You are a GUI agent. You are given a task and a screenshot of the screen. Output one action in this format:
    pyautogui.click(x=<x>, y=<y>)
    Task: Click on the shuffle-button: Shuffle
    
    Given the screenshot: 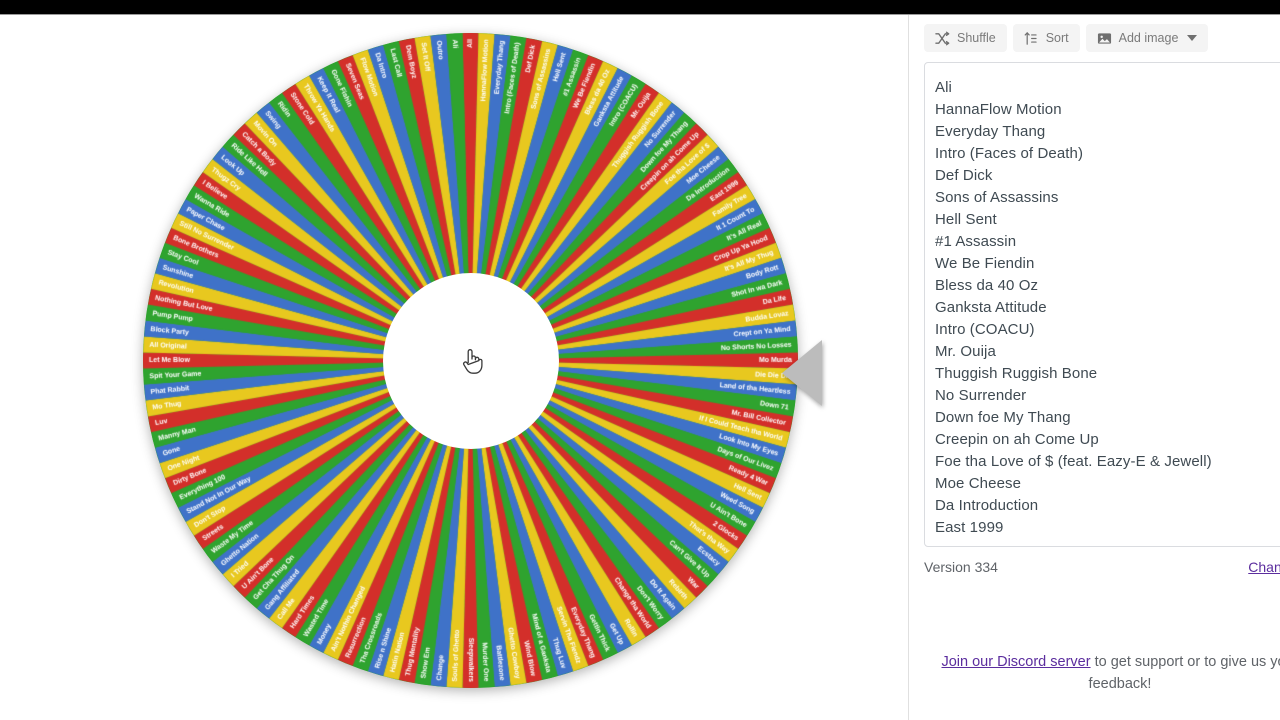 What is the action you would take?
    pyautogui.click(x=965, y=38)
    